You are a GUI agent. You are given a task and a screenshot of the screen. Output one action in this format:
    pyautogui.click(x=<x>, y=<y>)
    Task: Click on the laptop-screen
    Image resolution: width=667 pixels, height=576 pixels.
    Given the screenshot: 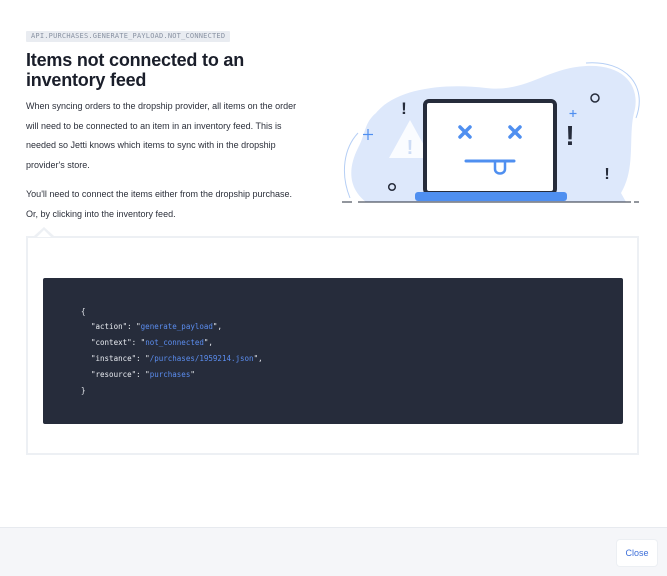 What is the action you would take?
    pyautogui.click(x=490, y=147)
    